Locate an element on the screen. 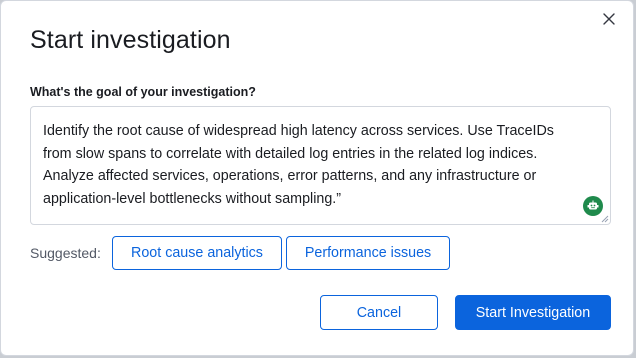 This screenshot has height=358, width=636. cancel-button: Cancel is located at coordinates (379, 312).